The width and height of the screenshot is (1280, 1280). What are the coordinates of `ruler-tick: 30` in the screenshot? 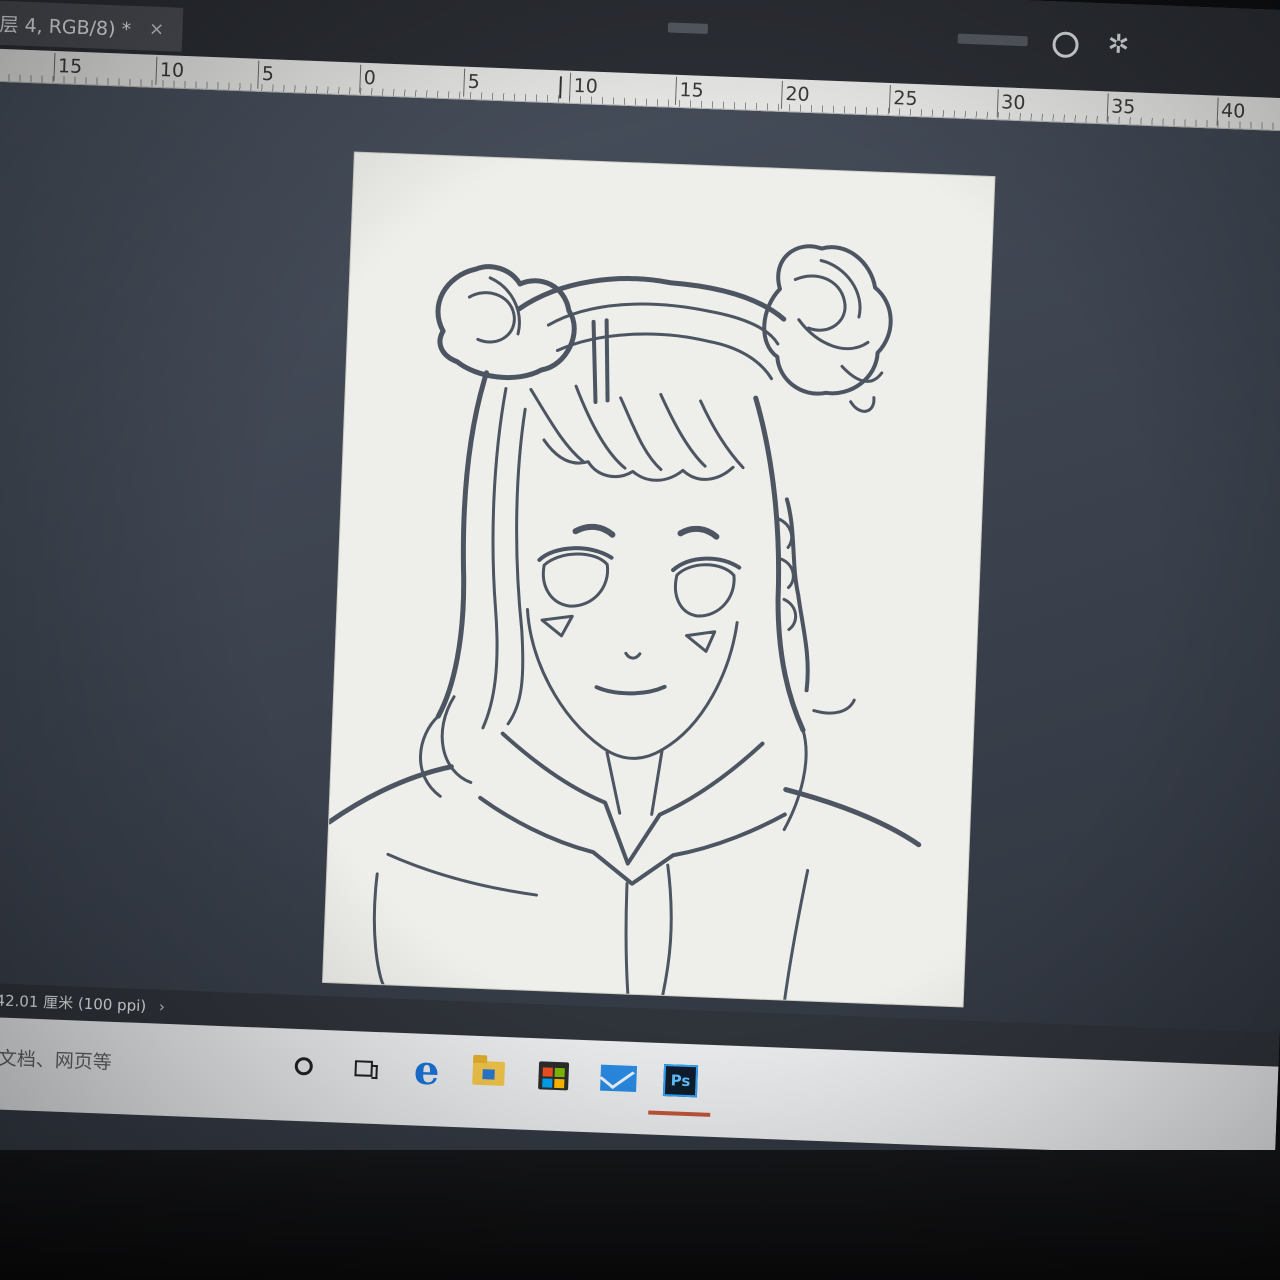 It's located at (1011, 104).